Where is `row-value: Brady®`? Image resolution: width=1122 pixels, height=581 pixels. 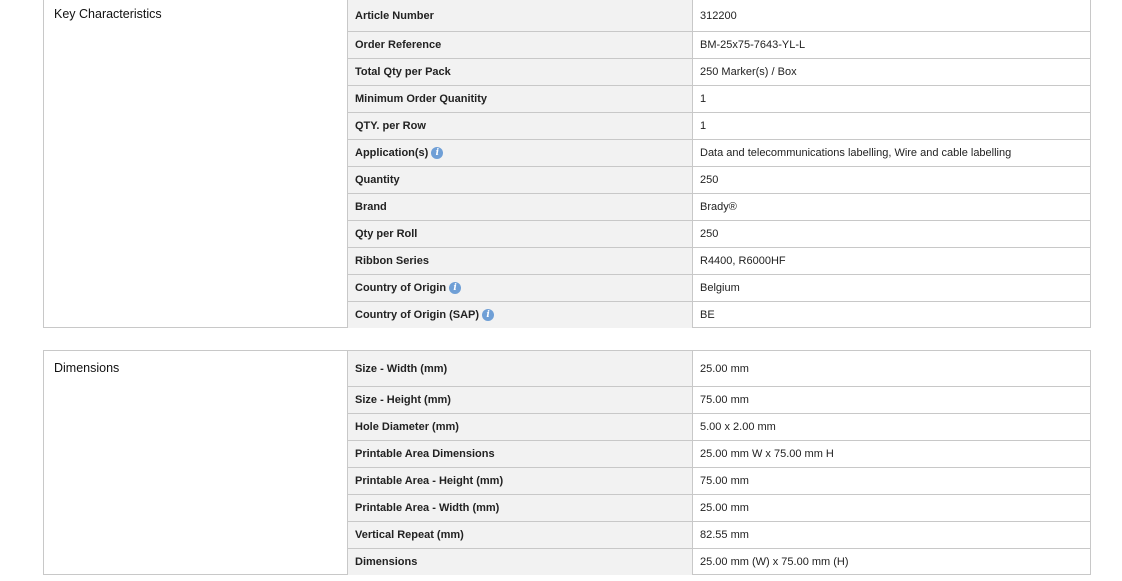
row-value: Brady® is located at coordinates (718, 207).